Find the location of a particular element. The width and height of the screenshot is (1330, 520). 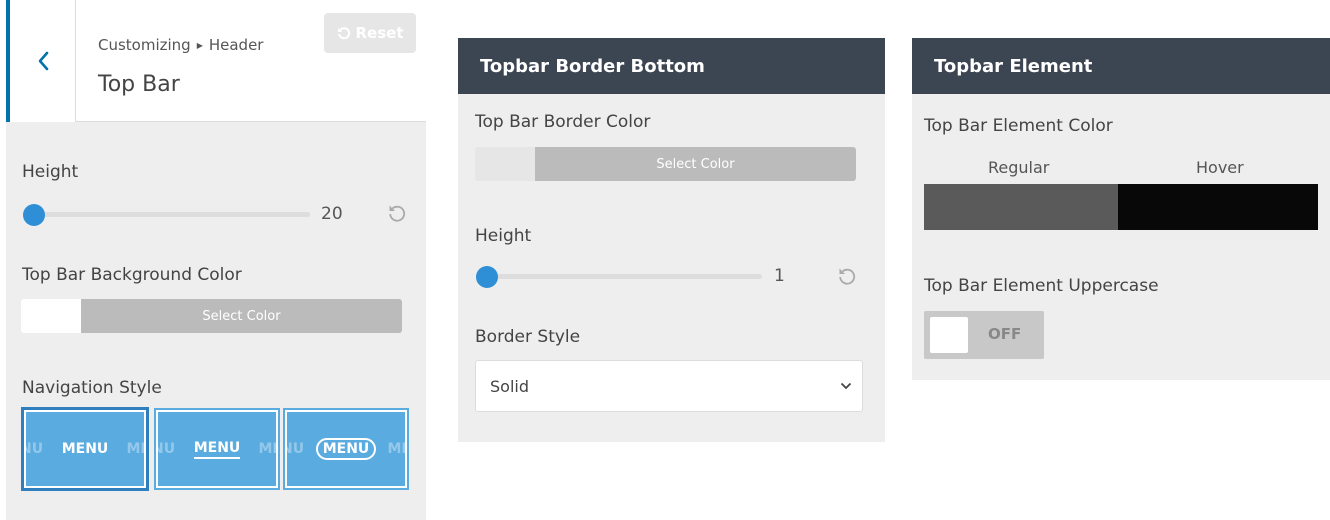

bg-color-swatch is located at coordinates (51, 316).